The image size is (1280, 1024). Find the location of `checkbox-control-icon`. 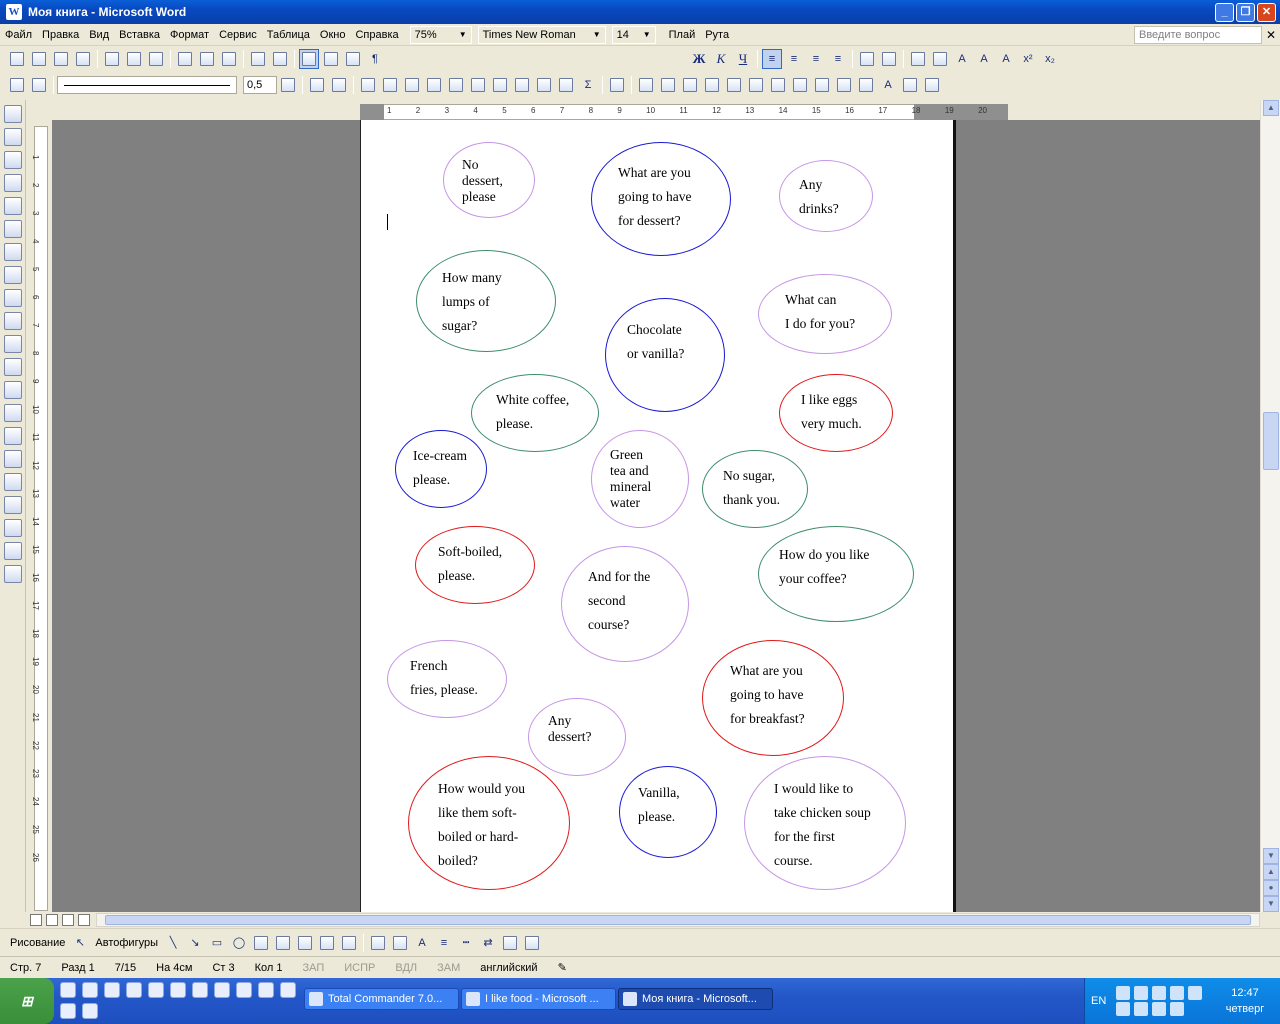

checkbox-control-icon is located at coordinates (712, 85).